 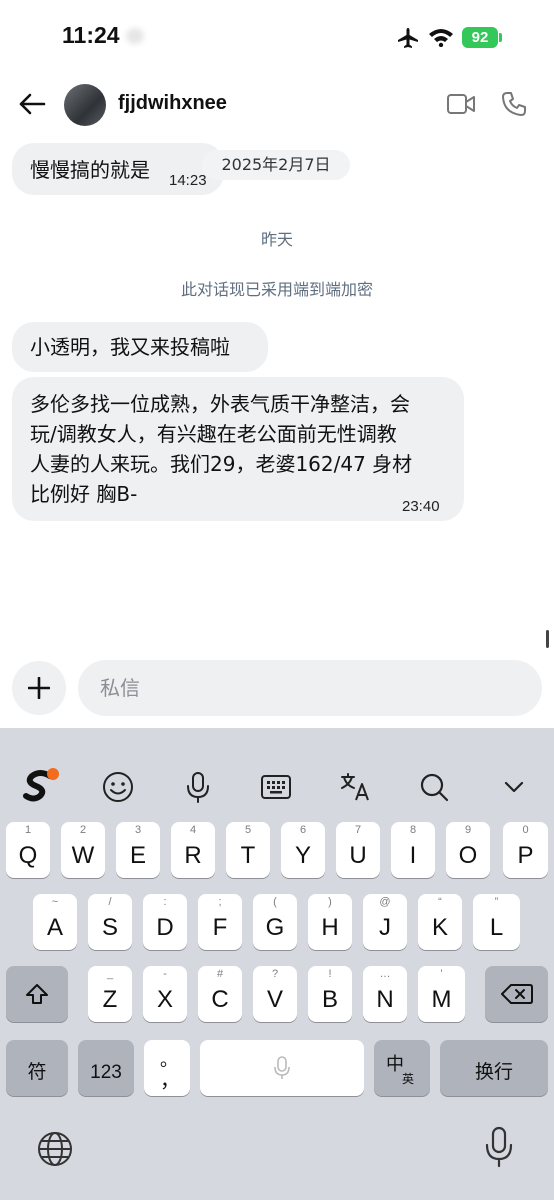 What do you see at coordinates (130, 347) in the screenshot?
I see `message-text: 小透明，我又来投稿啦` at bounding box center [130, 347].